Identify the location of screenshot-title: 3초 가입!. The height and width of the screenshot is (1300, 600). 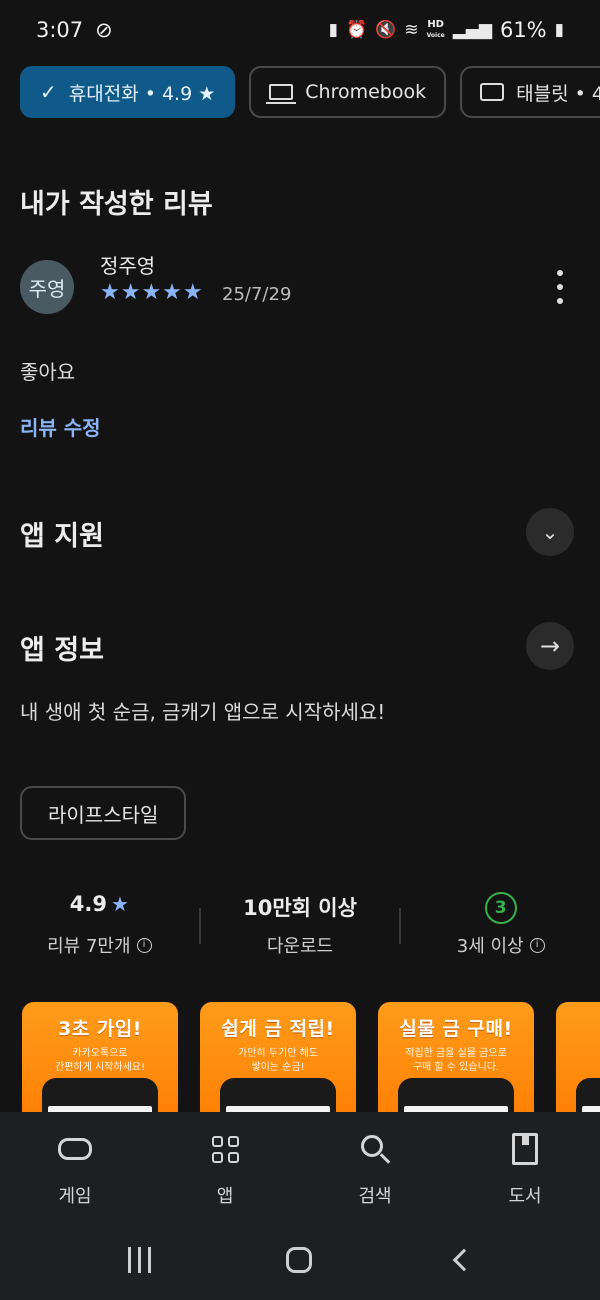
(100, 1029).